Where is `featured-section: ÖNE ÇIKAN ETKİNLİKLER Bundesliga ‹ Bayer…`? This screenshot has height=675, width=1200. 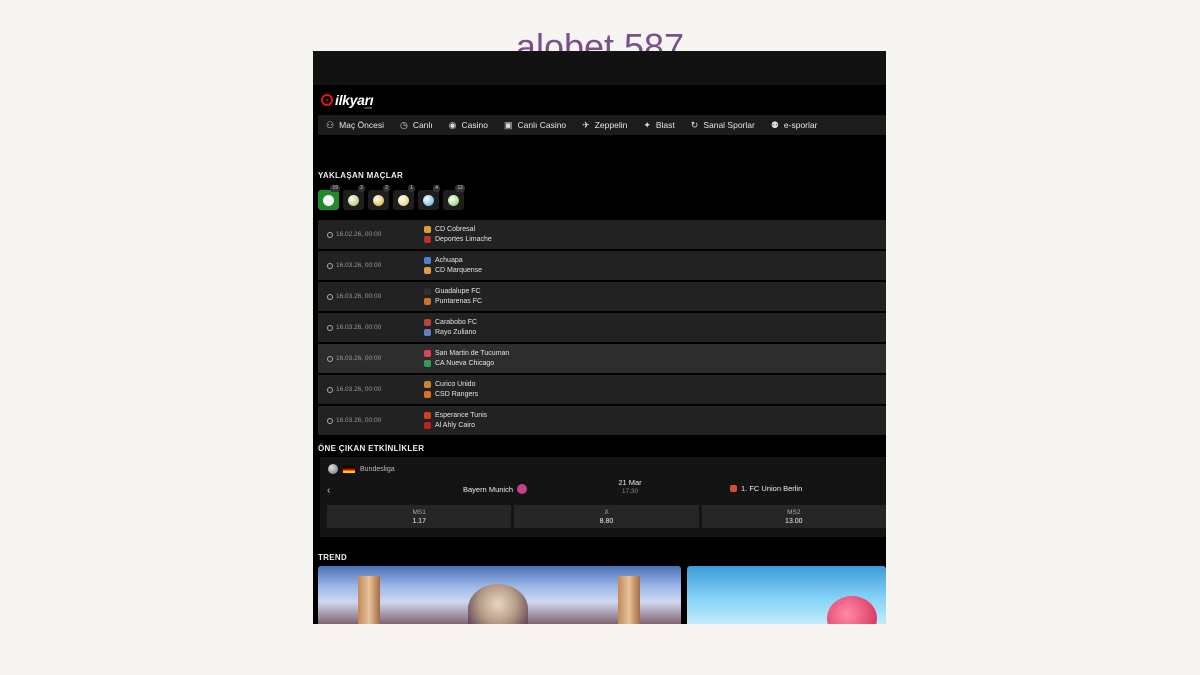
featured-section: ÖNE ÇIKAN ETKİNLİKLER Bundesliga ‹ Bayer… is located at coordinates (599, 490).